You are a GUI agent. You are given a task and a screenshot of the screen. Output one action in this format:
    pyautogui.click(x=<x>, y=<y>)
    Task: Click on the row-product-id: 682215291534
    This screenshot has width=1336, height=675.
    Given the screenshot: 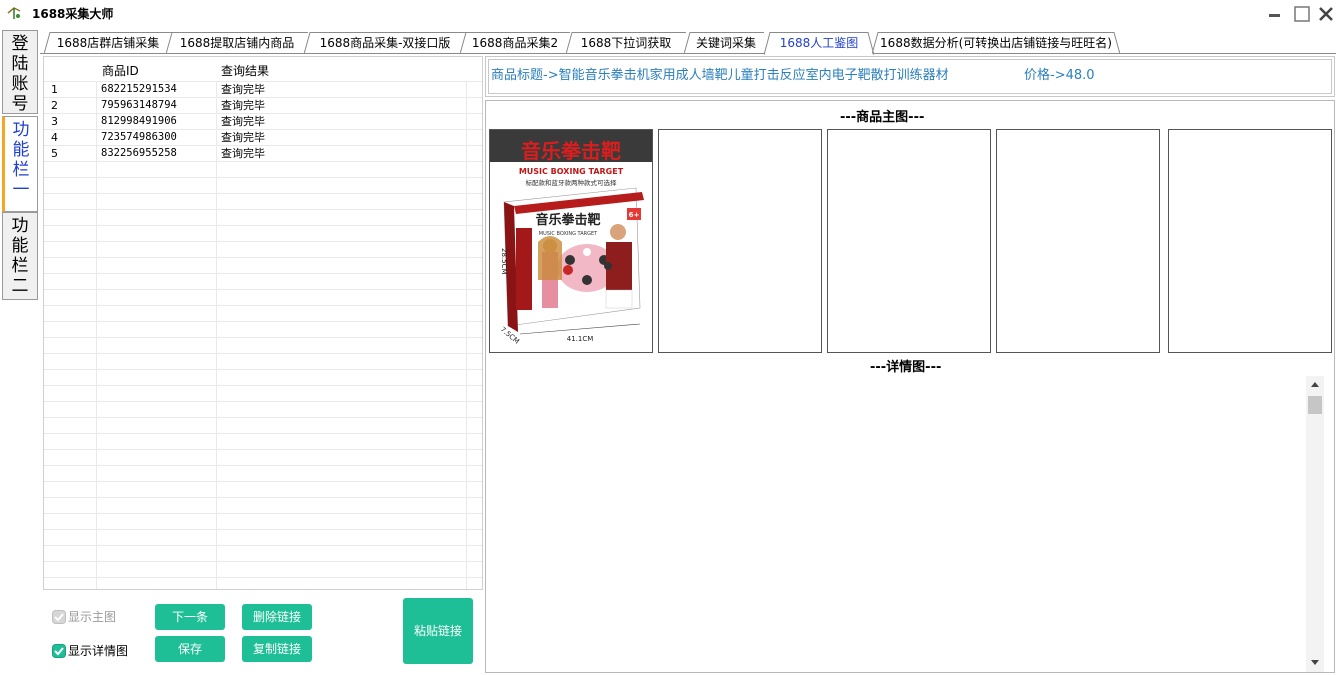 What is the action you would take?
    pyautogui.click(x=139, y=89)
    